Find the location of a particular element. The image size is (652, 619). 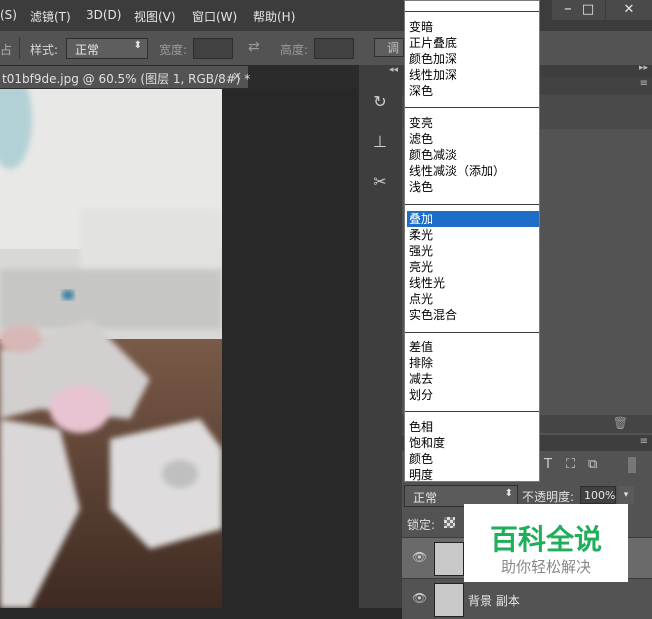

blend-exclusion: 排除 is located at coordinates (473, 363).